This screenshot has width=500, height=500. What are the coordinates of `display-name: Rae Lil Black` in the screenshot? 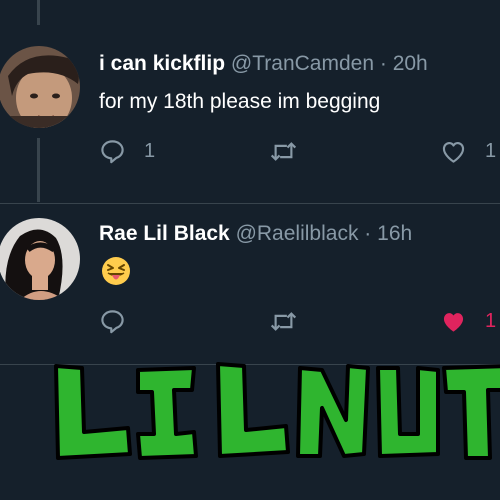 It's located at (164, 233).